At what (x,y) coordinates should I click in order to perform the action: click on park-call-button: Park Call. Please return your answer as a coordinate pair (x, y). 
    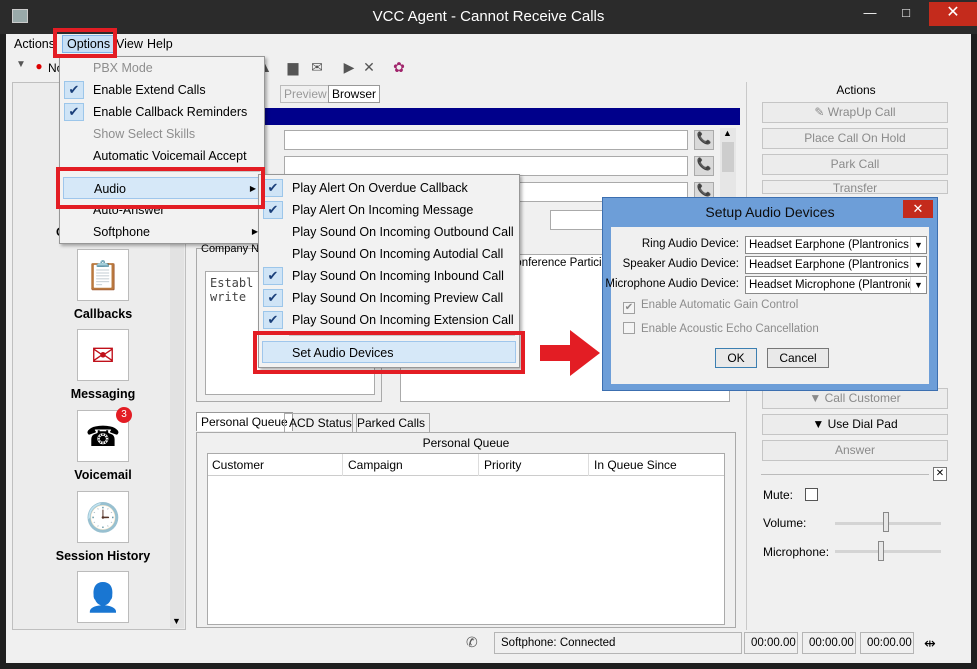
    Looking at the image, I should click on (855, 164).